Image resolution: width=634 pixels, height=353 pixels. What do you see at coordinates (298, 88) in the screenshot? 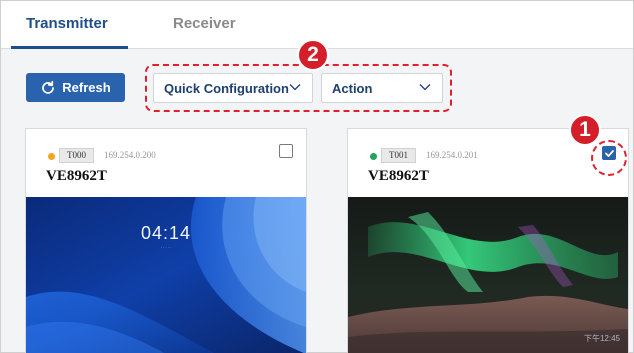
I see `highlight-dropdowns` at bounding box center [298, 88].